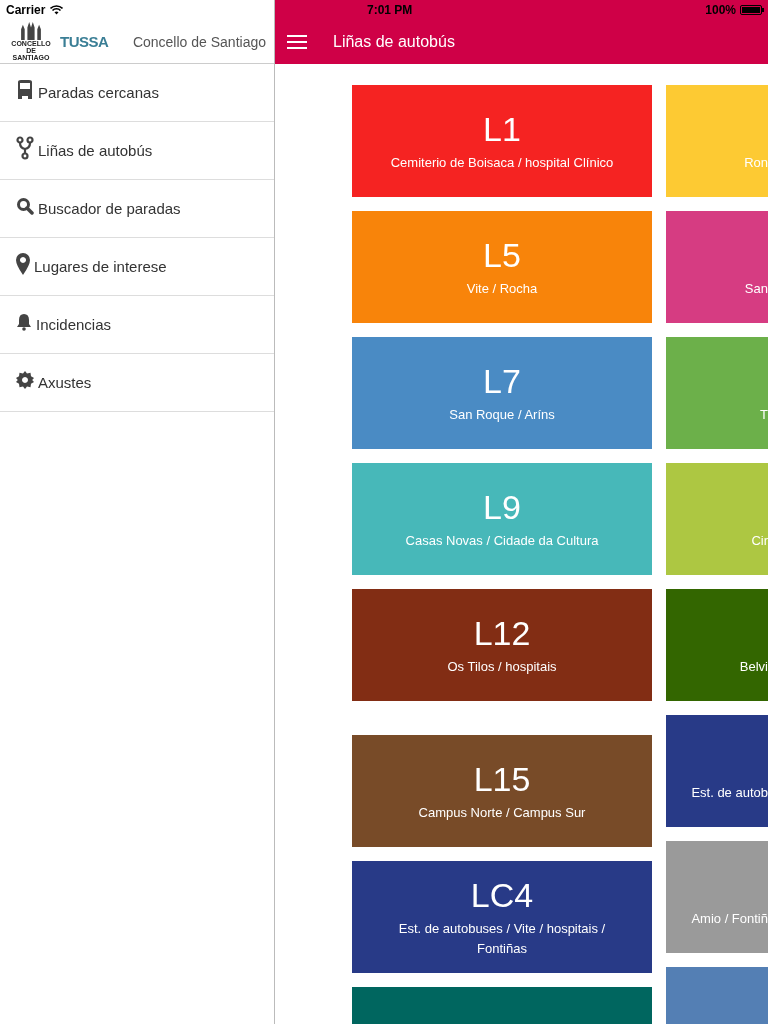 The image size is (768, 1024). I want to click on route-name: Cemiterio de Boisaca / hospital Clínico, so click(502, 163).